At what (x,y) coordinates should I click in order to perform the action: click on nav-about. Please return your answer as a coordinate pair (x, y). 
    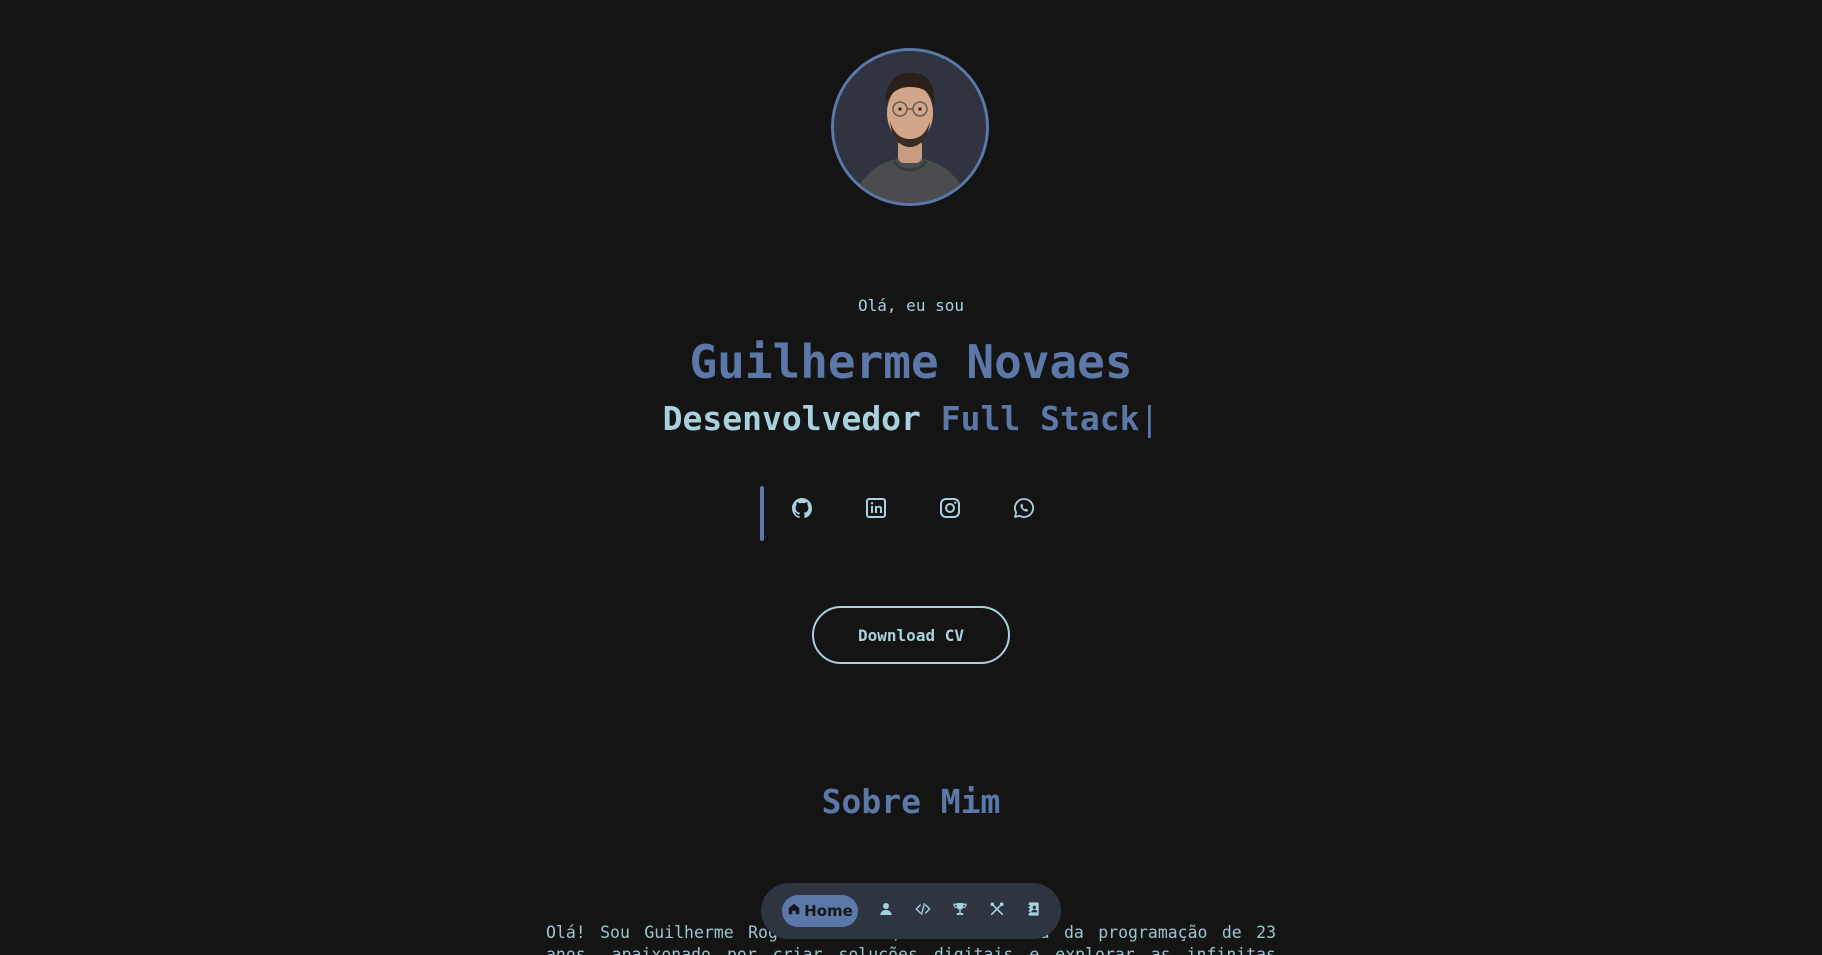
    Looking at the image, I should click on (886, 911).